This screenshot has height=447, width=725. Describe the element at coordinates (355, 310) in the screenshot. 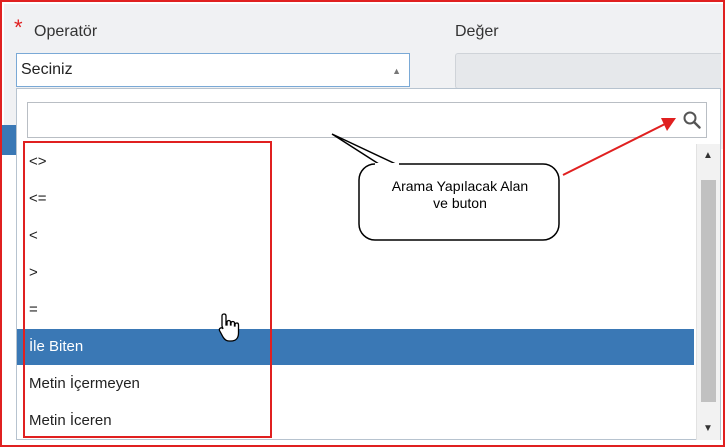

I see `option-item: =` at that location.